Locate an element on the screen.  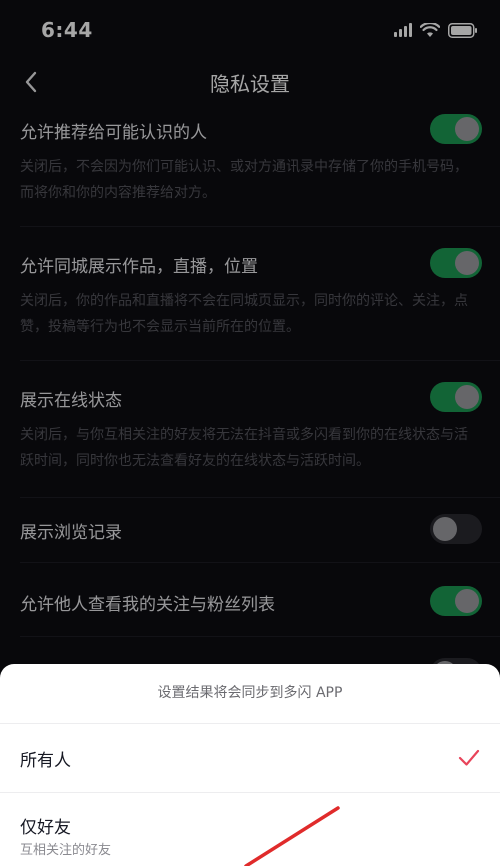
option-sublabel: 互相关注的好友 is located at coordinates (66, 850).